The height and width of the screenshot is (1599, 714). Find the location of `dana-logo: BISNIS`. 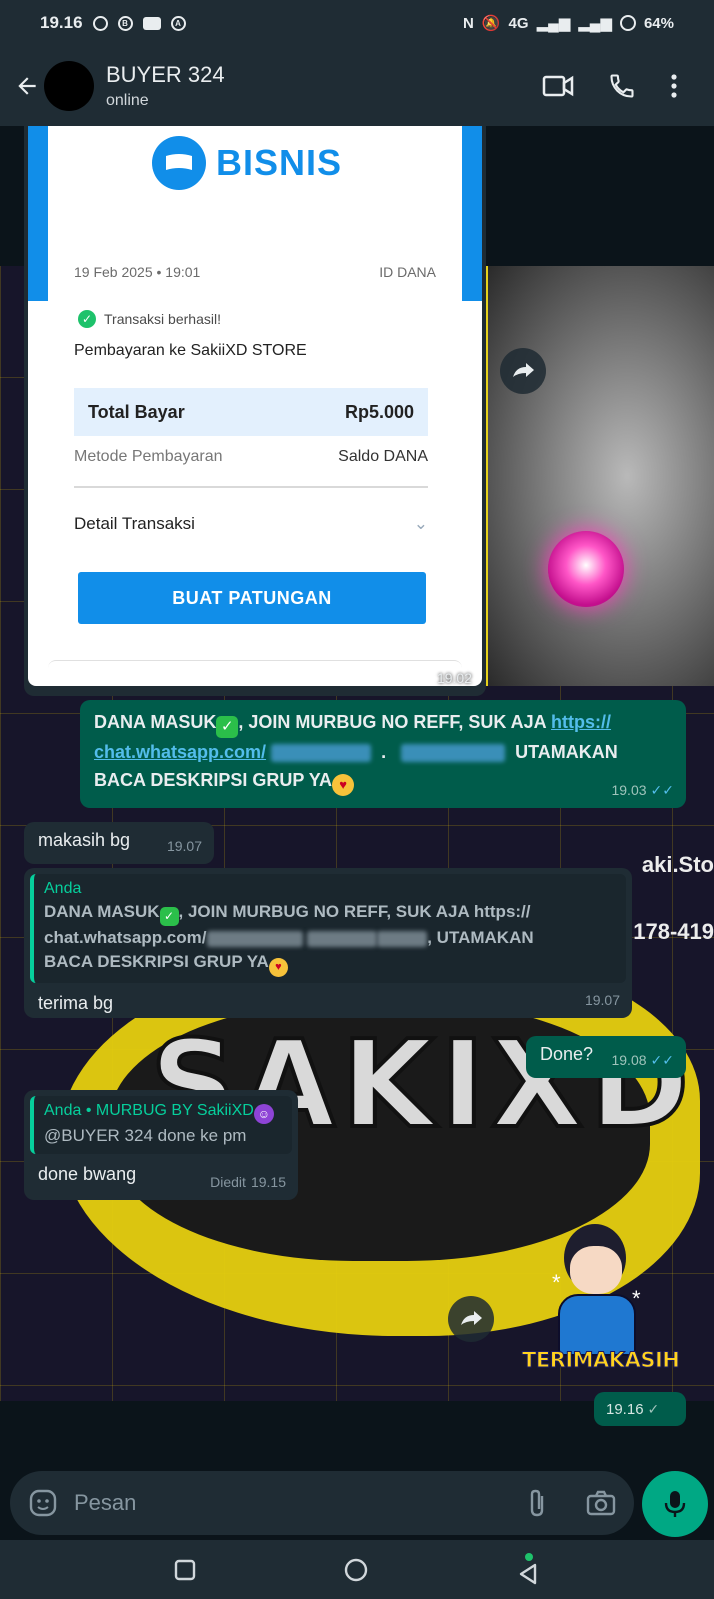

dana-logo: BISNIS is located at coordinates (247, 163).